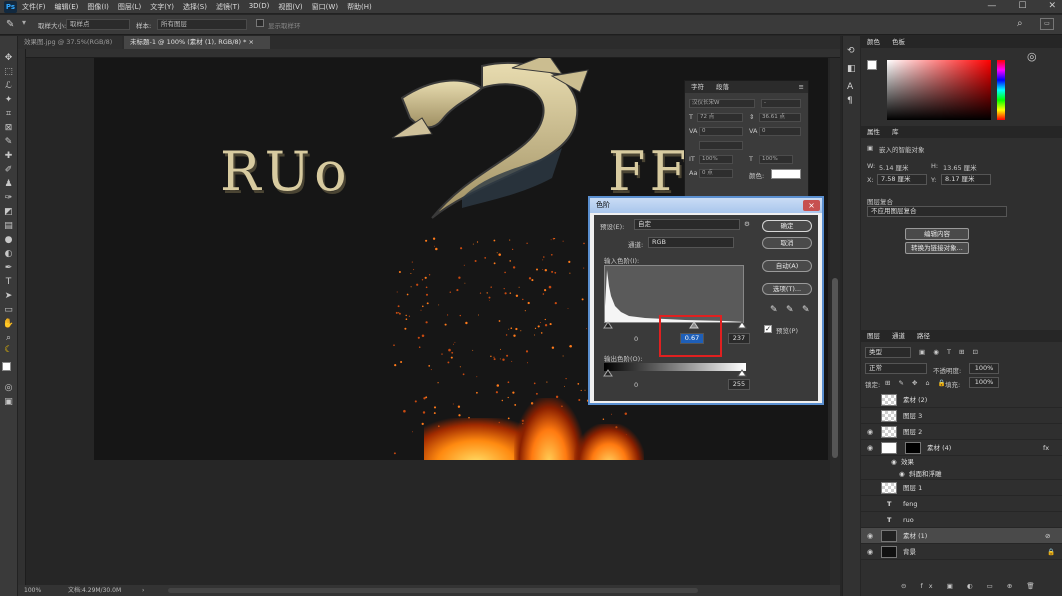 The height and width of the screenshot is (596, 1062). I want to click on output-white-field: 255, so click(739, 384).